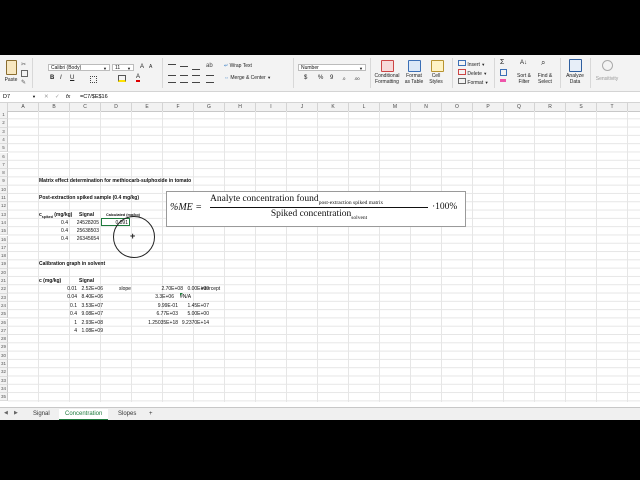 Image resolution: width=640 pixels, height=480 pixels. I want to click on column-header: F, so click(178, 107).